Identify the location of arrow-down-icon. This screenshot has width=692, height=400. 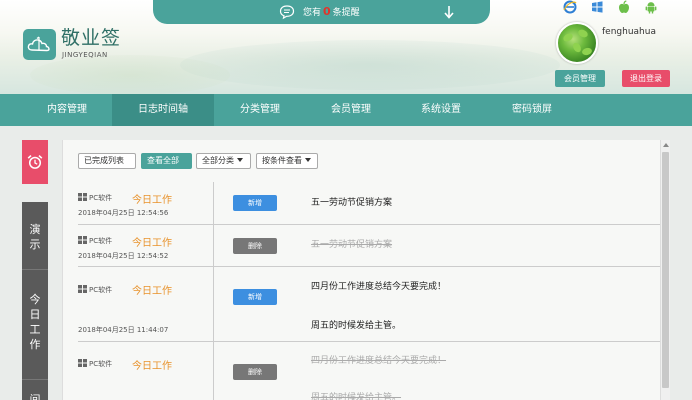
(449, 12).